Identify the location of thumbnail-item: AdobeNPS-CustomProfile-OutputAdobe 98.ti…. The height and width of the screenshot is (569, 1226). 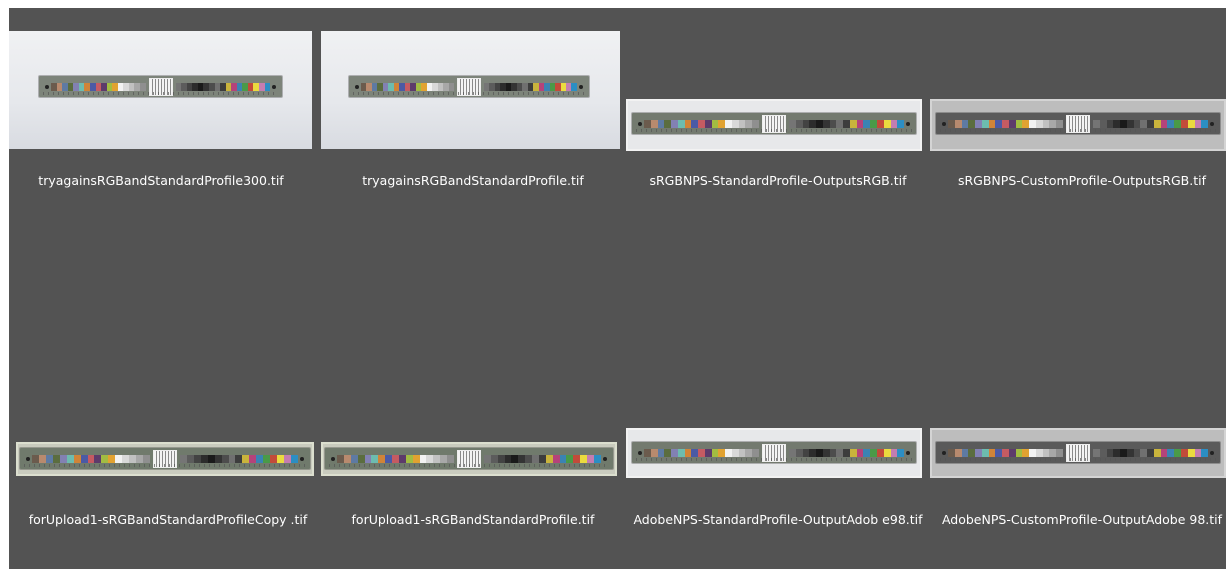
(1078, 498).